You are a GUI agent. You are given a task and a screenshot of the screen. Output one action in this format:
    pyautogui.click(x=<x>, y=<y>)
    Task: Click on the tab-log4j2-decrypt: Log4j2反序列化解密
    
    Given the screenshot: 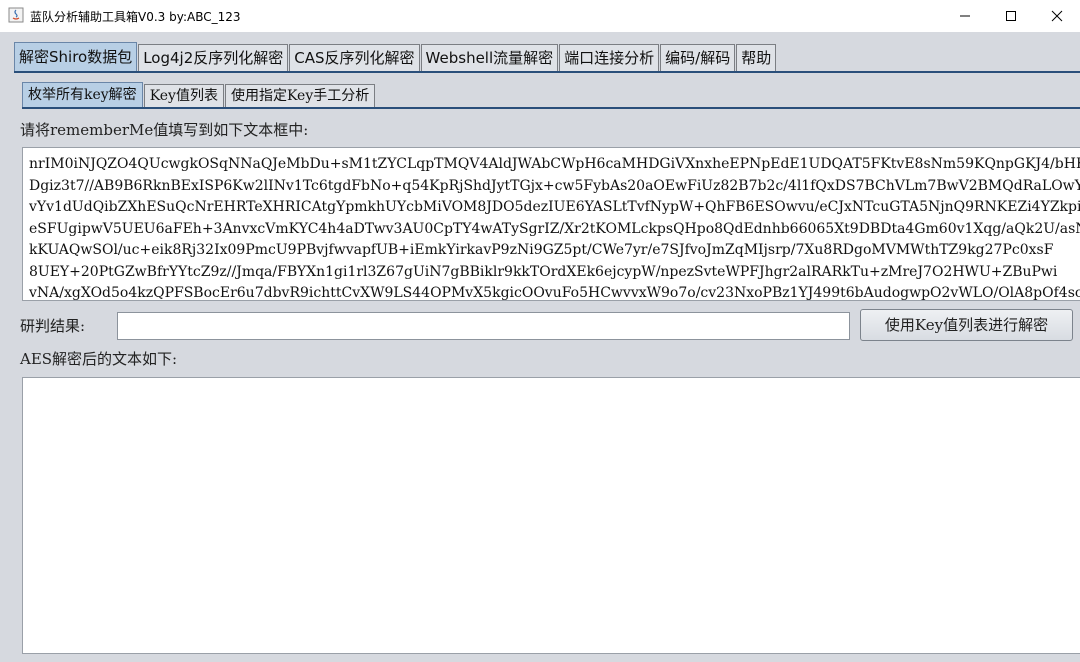 What is the action you would take?
    pyautogui.click(x=213, y=57)
    